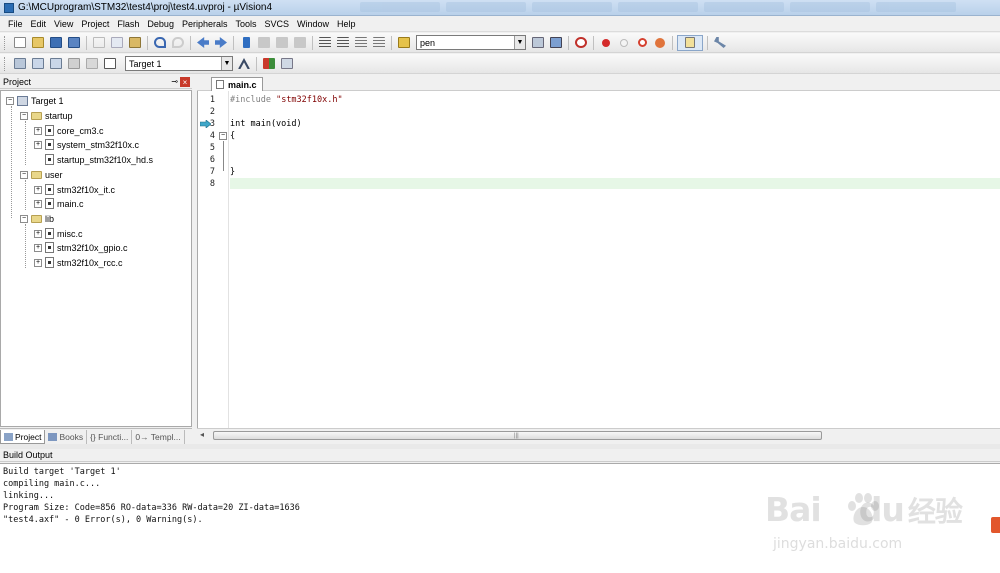 This screenshot has width=1000, height=573. Describe the element at coordinates (606, 43) in the screenshot. I see `insert-breakpoint-icon` at that location.